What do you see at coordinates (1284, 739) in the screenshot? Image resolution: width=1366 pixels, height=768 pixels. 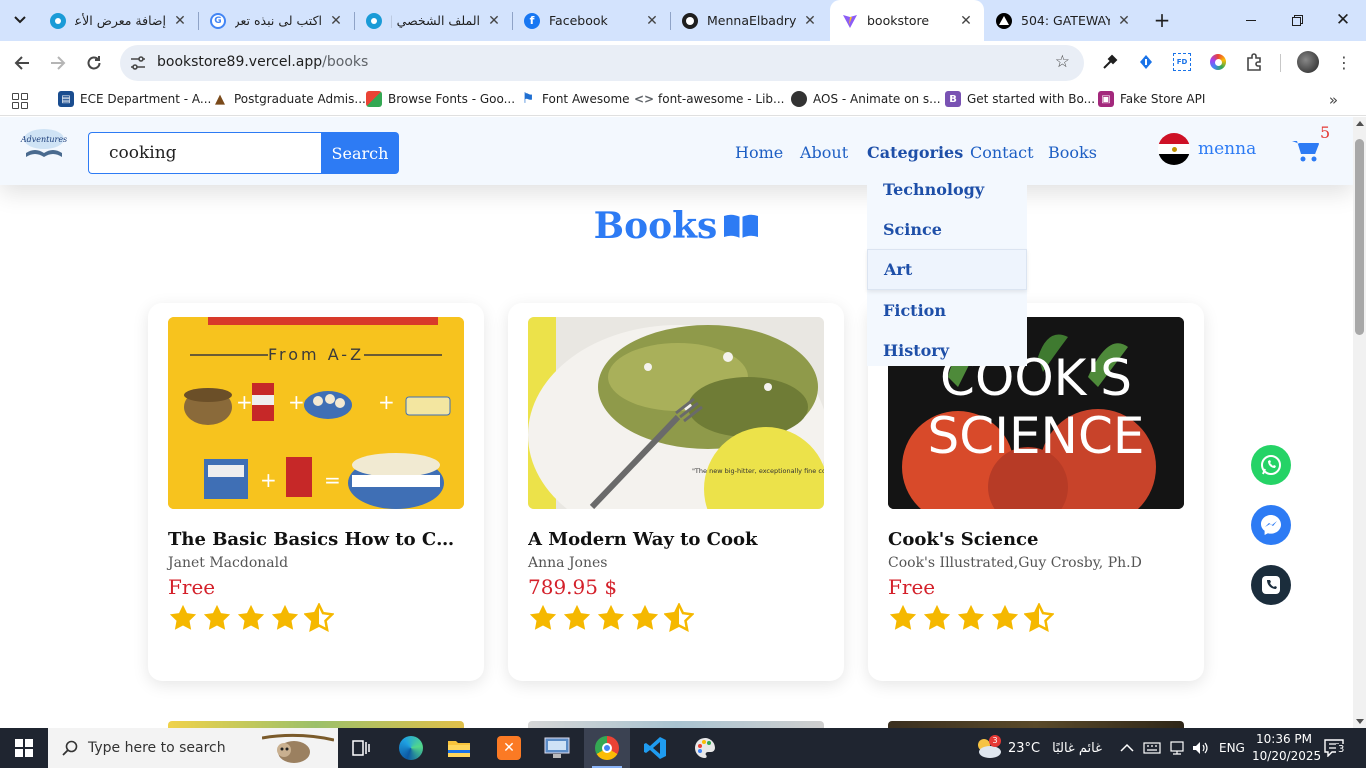 I see `clock-time: 10:36 PM` at bounding box center [1284, 739].